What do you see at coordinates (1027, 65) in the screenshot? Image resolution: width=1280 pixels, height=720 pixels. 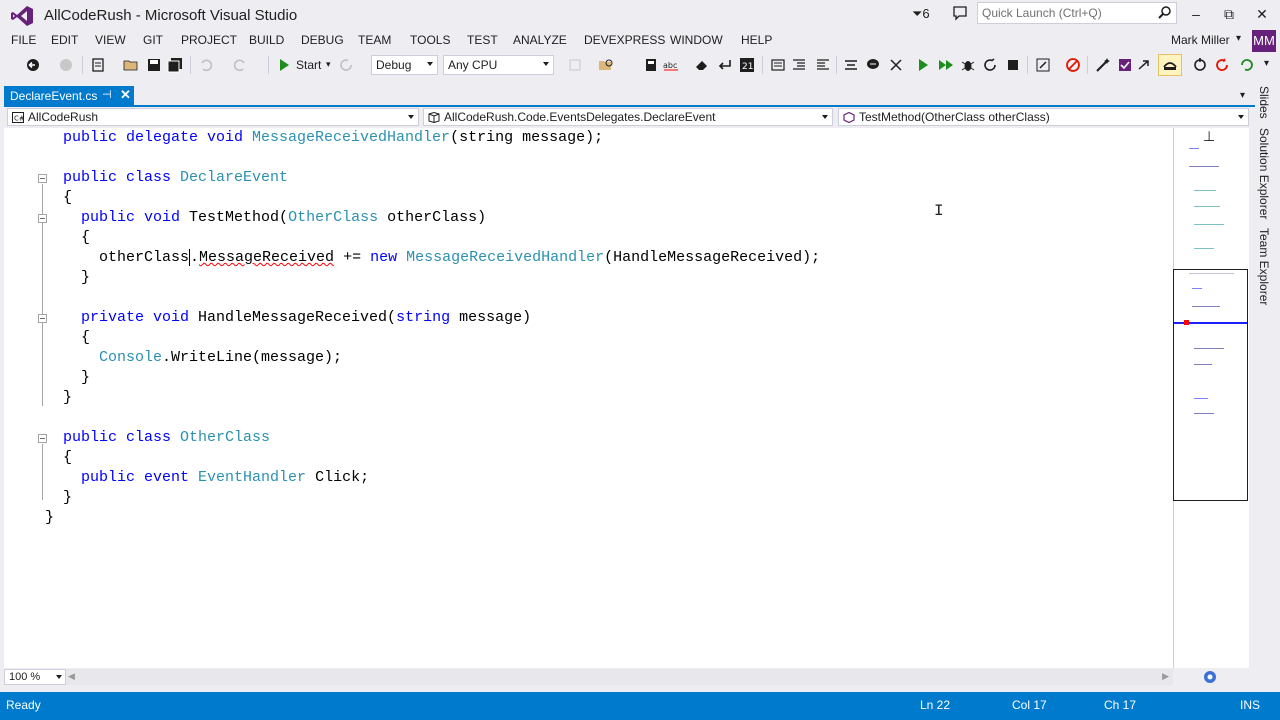 I see `toolbar-separator` at bounding box center [1027, 65].